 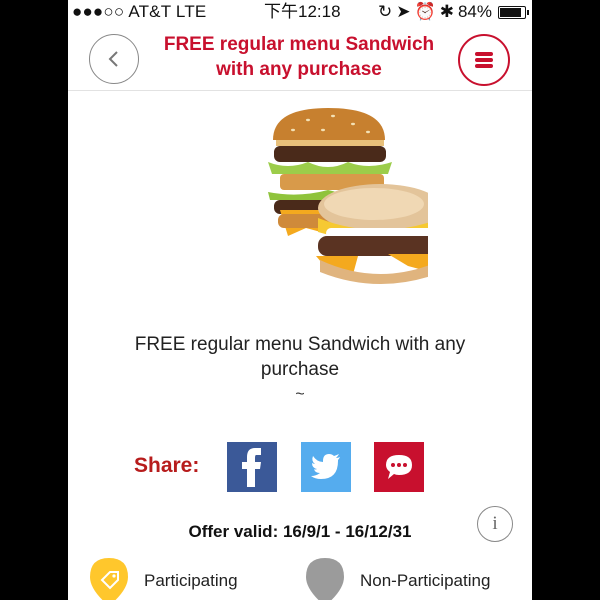 I want to click on battery-percent: 84%, so click(x=474, y=11).